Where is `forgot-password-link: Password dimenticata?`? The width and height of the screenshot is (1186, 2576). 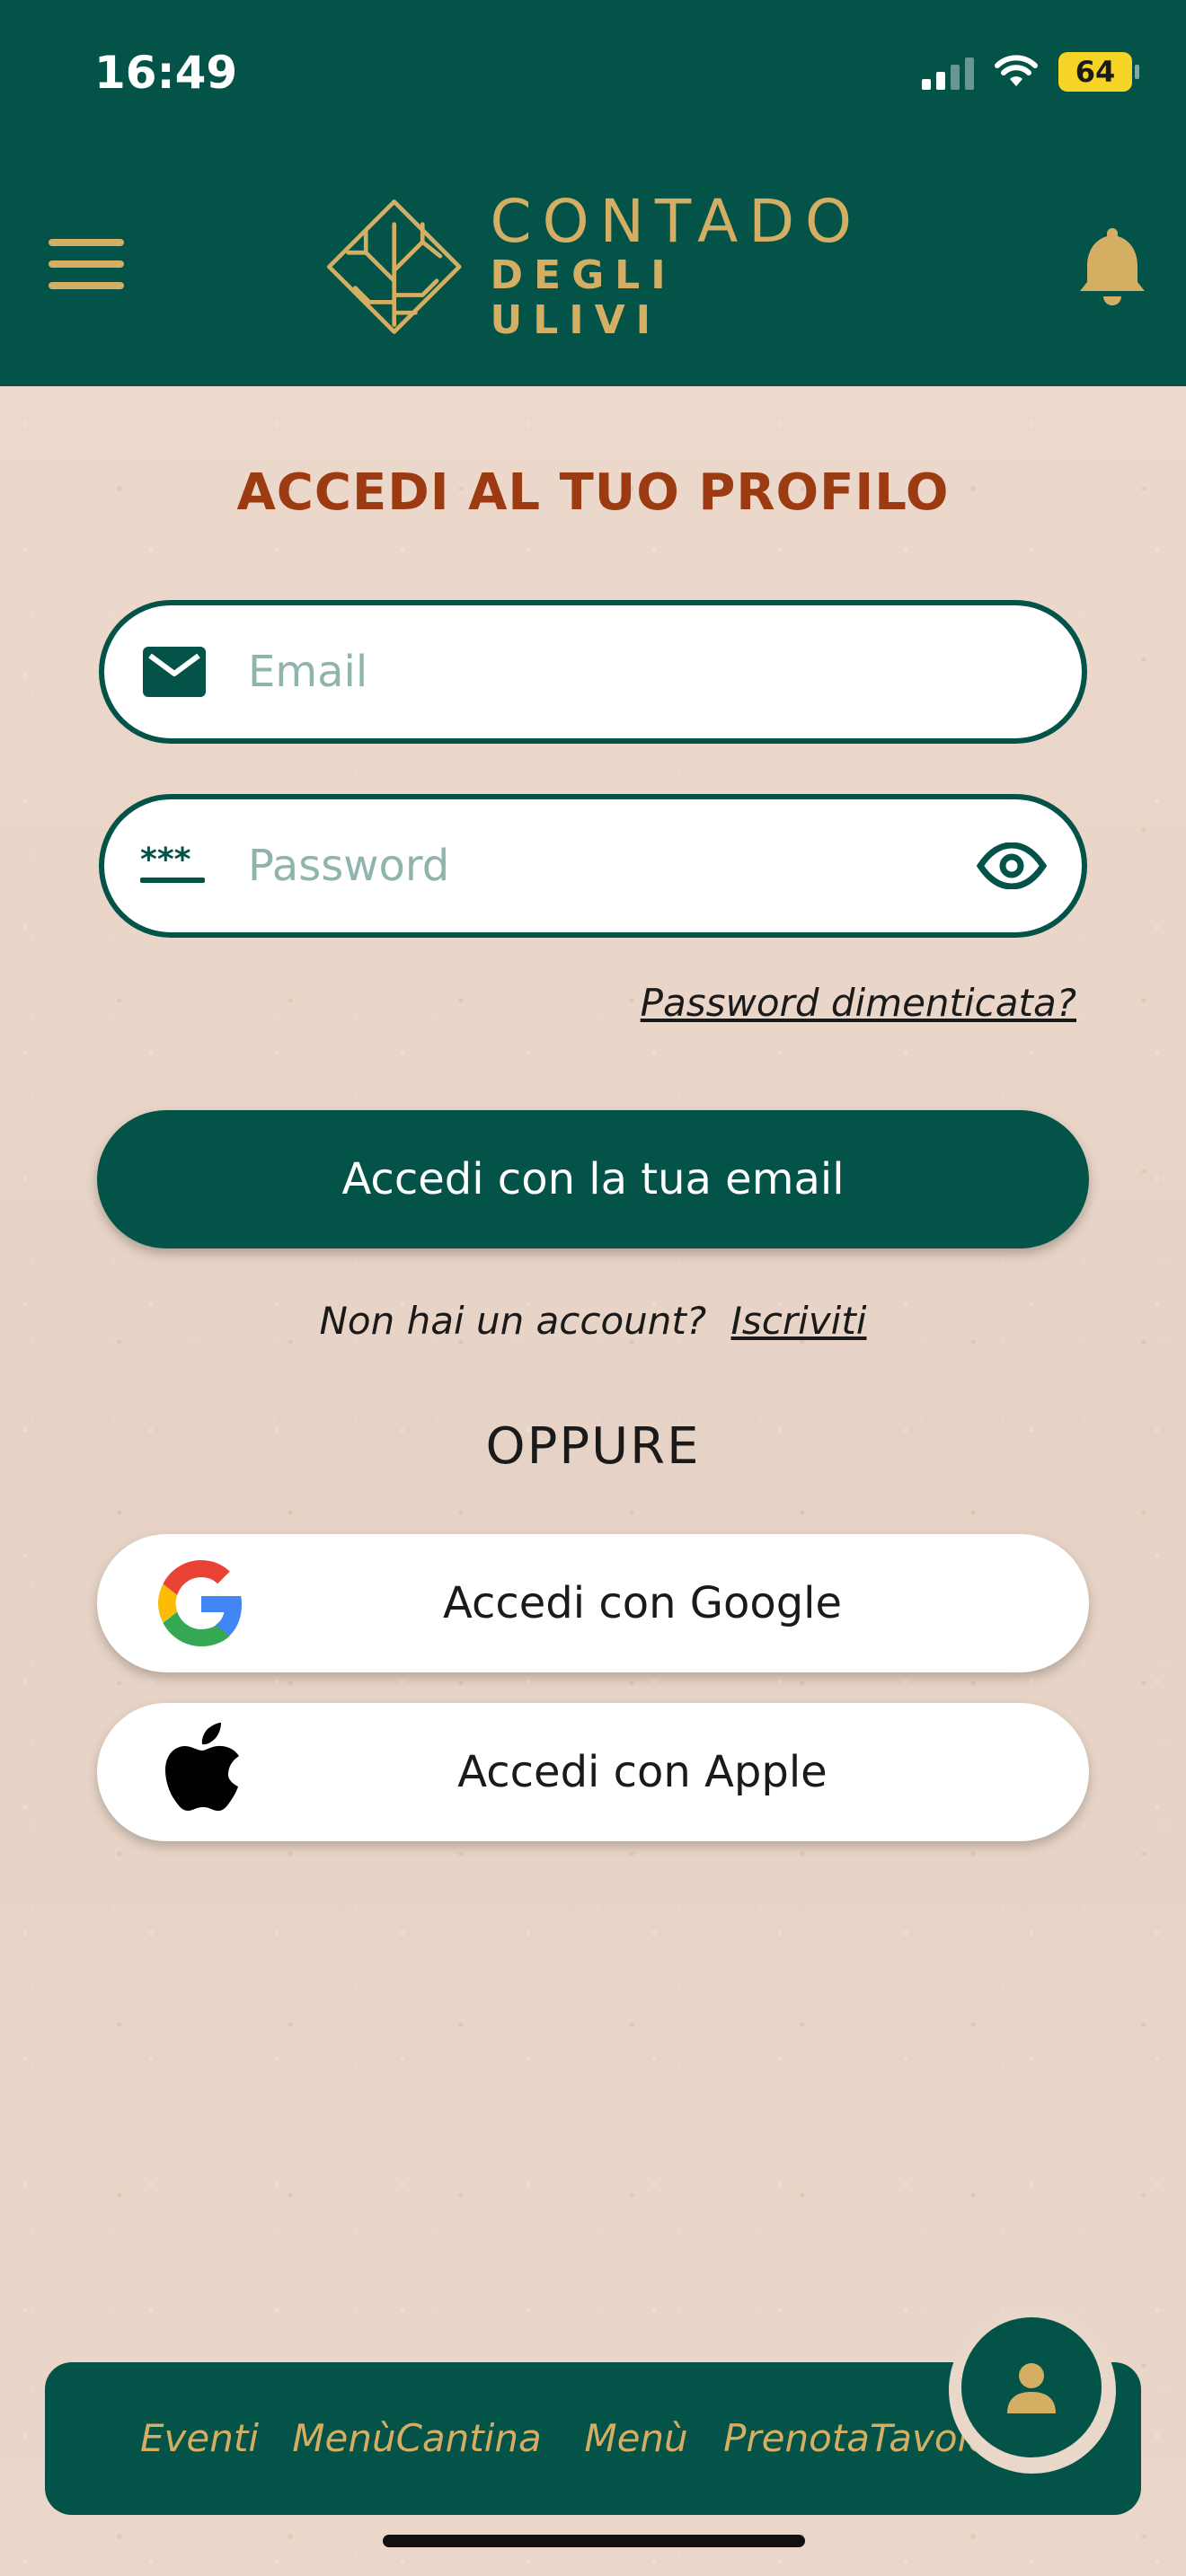 forgot-password-link: Password dimenticata? is located at coordinates (858, 1003).